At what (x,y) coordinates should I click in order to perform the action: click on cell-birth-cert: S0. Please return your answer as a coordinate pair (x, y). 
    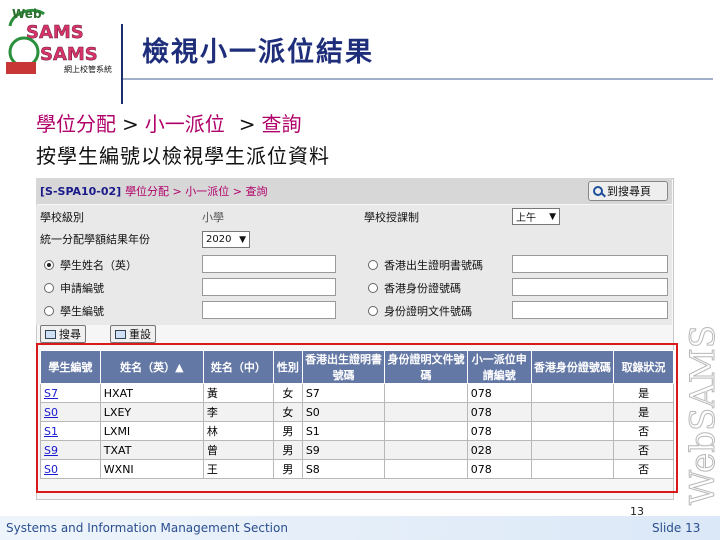
    Looking at the image, I should click on (343, 412).